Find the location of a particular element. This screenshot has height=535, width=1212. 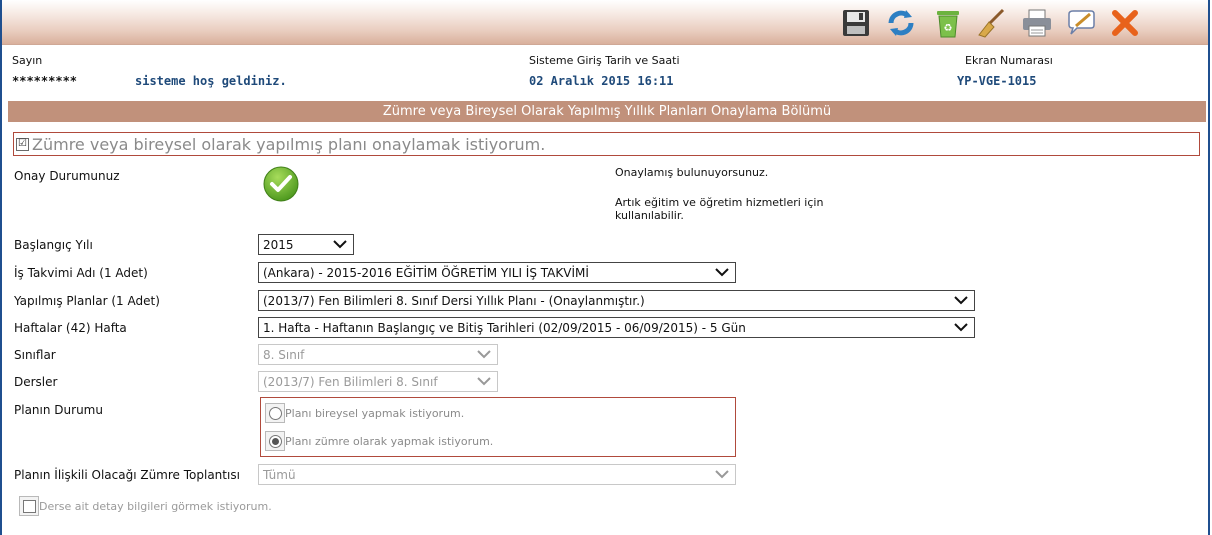

radio-individual-row: Planı bireysel yapmak istiyorum. is located at coordinates (364, 413).